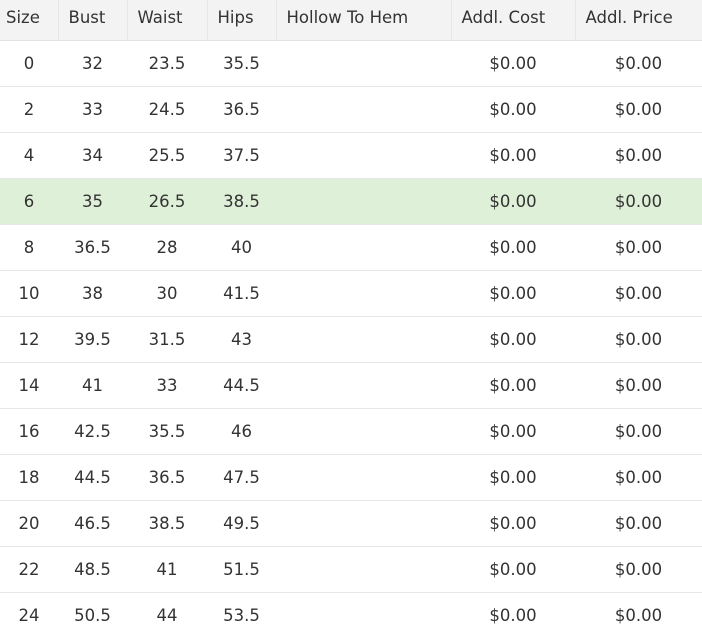 This screenshot has width=702, height=630. I want to click on hips-cell: 37.5, so click(241, 155).